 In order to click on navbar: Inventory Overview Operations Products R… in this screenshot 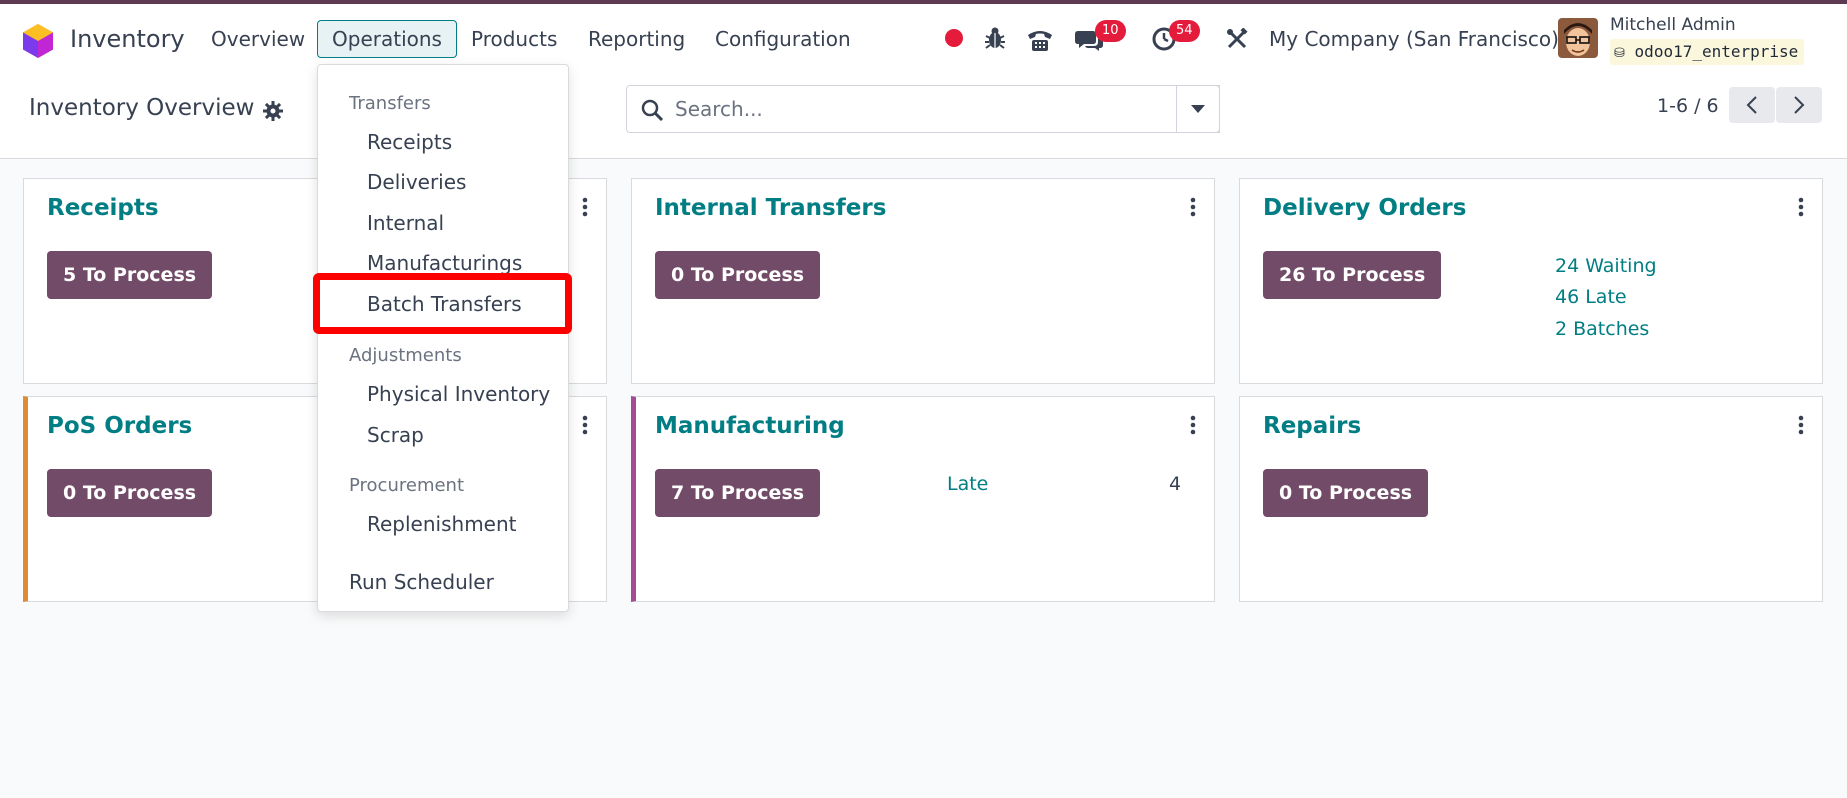, I will do `click(923, 38)`.